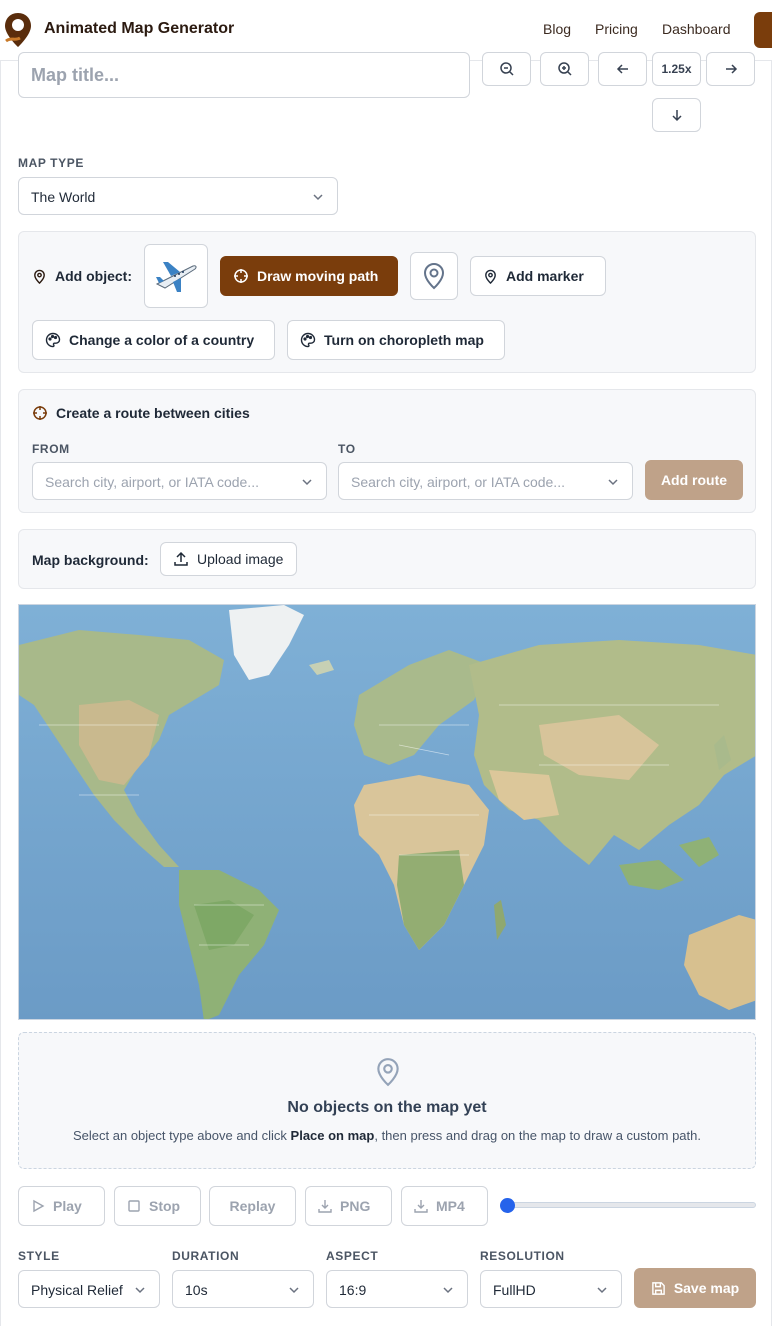 The width and height of the screenshot is (772, 1326). I want to click on stop-icon, so click(134, 1206).